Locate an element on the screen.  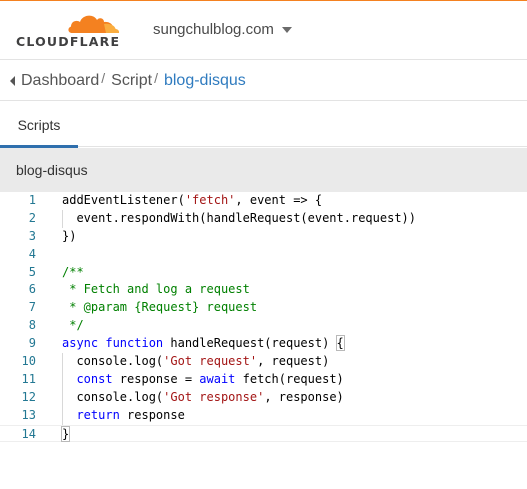
line-text: * @param {Request} request is located at coordinates (160, 307).